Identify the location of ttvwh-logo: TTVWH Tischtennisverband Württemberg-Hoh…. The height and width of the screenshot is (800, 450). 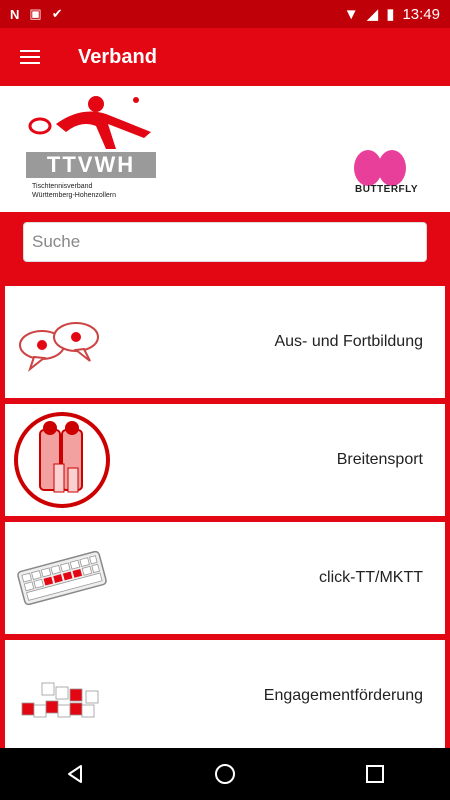
(91, 149).